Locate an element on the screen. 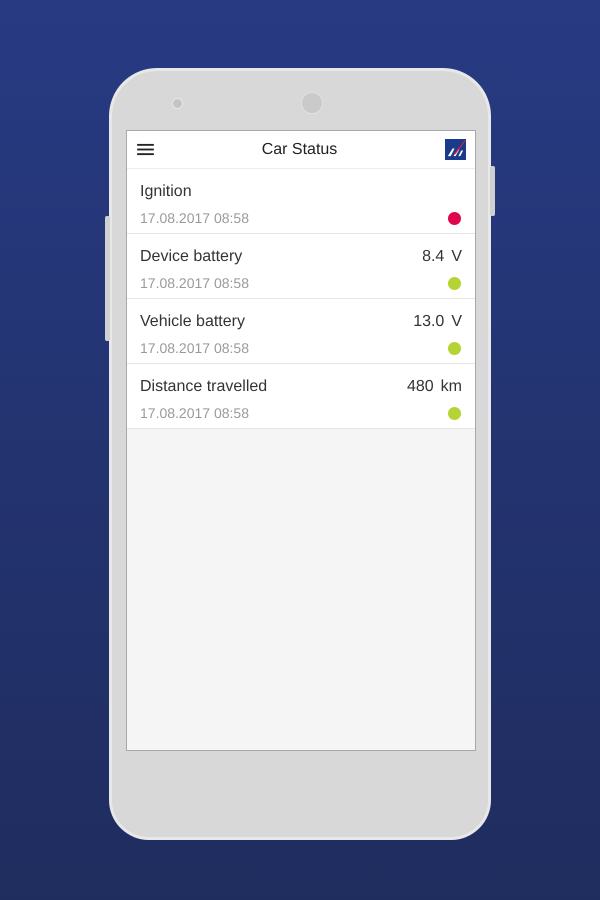 The image size is (600, 900). status-row: Vehicle battery 13.0 V 17.08.2017 08:58 is located at coordinates (301, 331).